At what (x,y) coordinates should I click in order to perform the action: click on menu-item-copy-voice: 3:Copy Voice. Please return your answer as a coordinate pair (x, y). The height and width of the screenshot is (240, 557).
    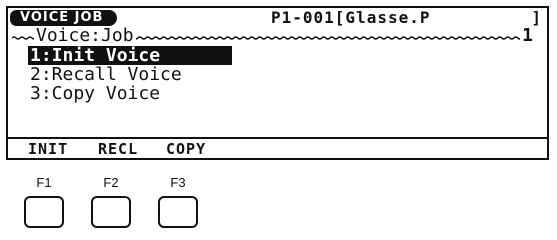
    Looking at the image, I should click on (130, 93).